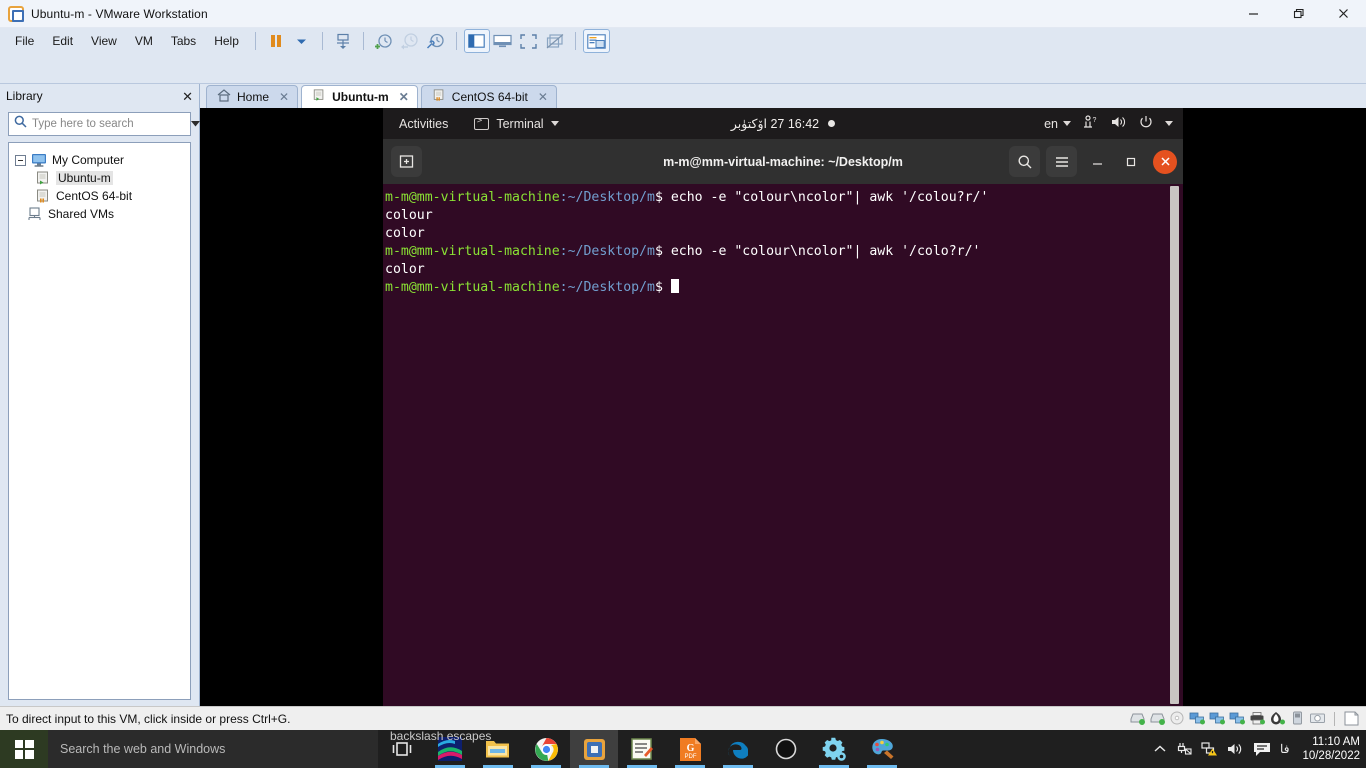 The width and height of the screenshot is (1366, 768). What do you see at coordinates (555, 41) in the screenshot?
I see `unity-mode-button` at bounding box center [555, 41].